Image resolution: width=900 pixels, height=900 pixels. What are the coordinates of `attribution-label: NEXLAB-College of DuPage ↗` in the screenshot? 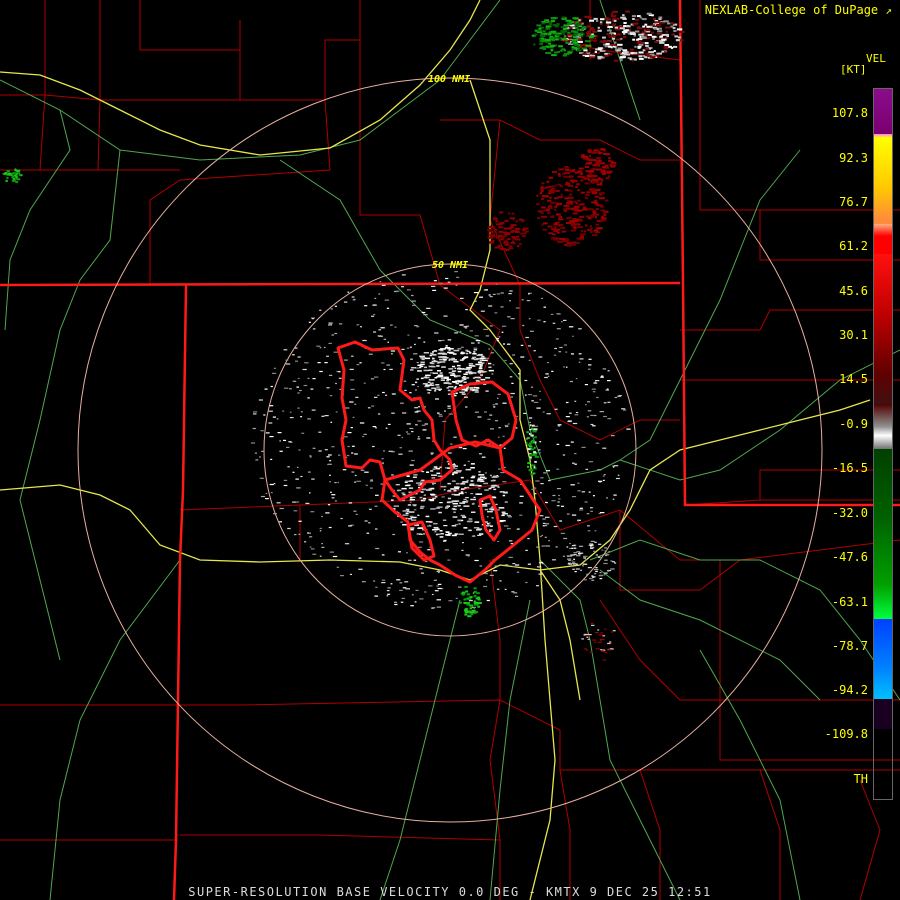 It's located at (798, 10).